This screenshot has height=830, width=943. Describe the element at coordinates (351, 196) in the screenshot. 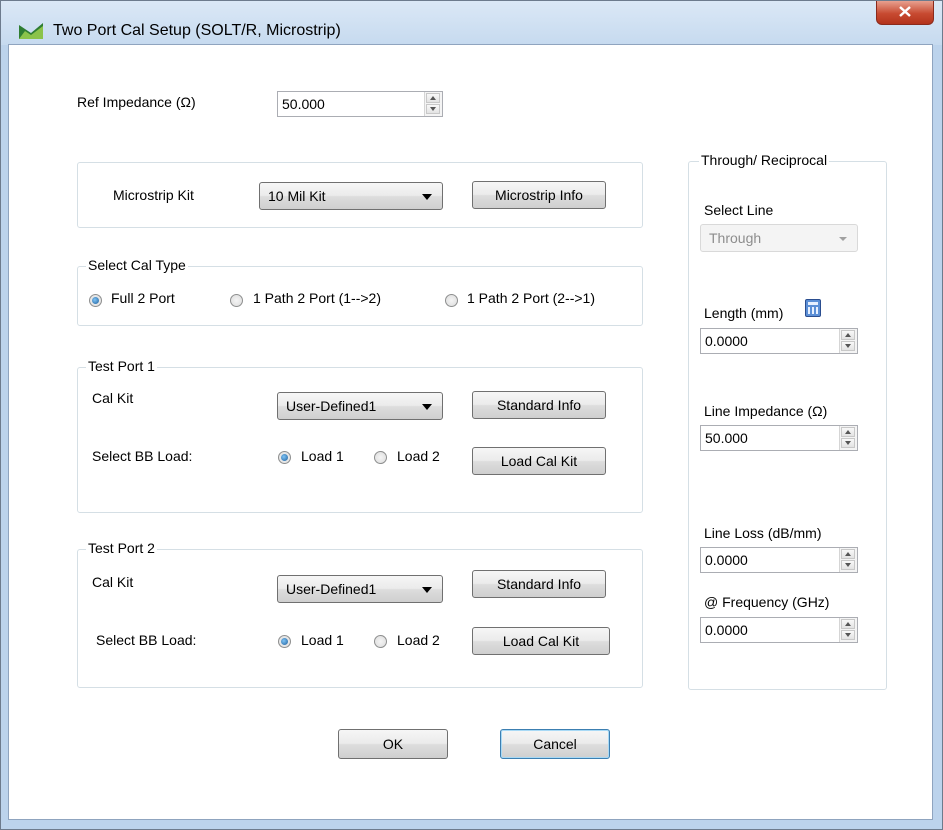

I see `microstrip-kit-dropdown: 10 Mil Kit` at that location.